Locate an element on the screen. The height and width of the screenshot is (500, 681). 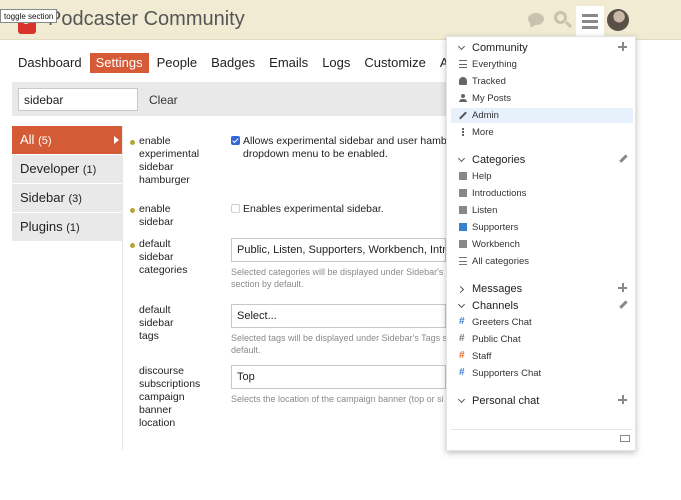
tab-badges: Badges is located at coordinates (233, 63).